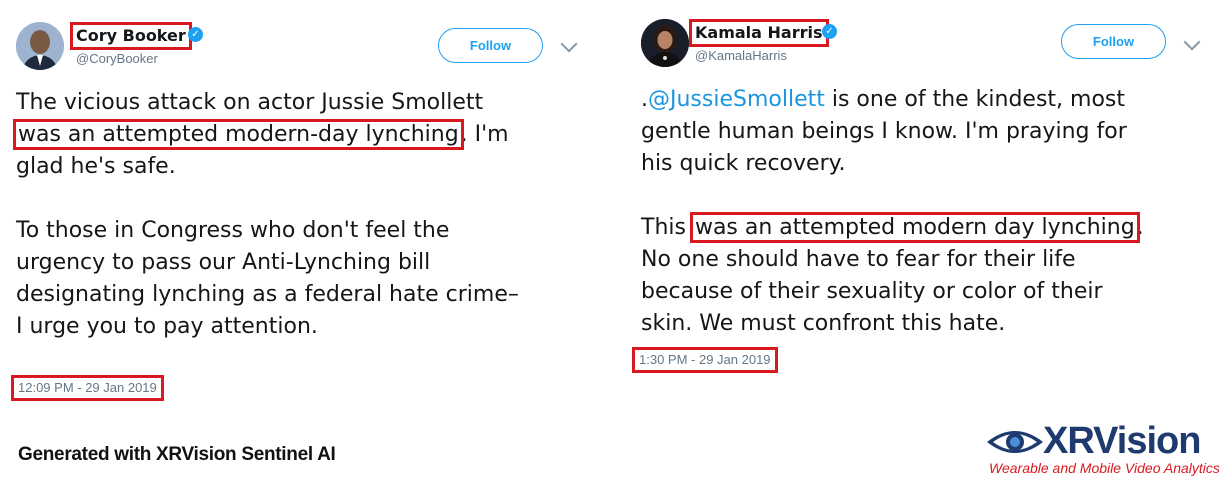 Image resolution: width=1225 pixels, height=482 pixels. I want to click on handle: @CoryBooker, so click(117, 58).